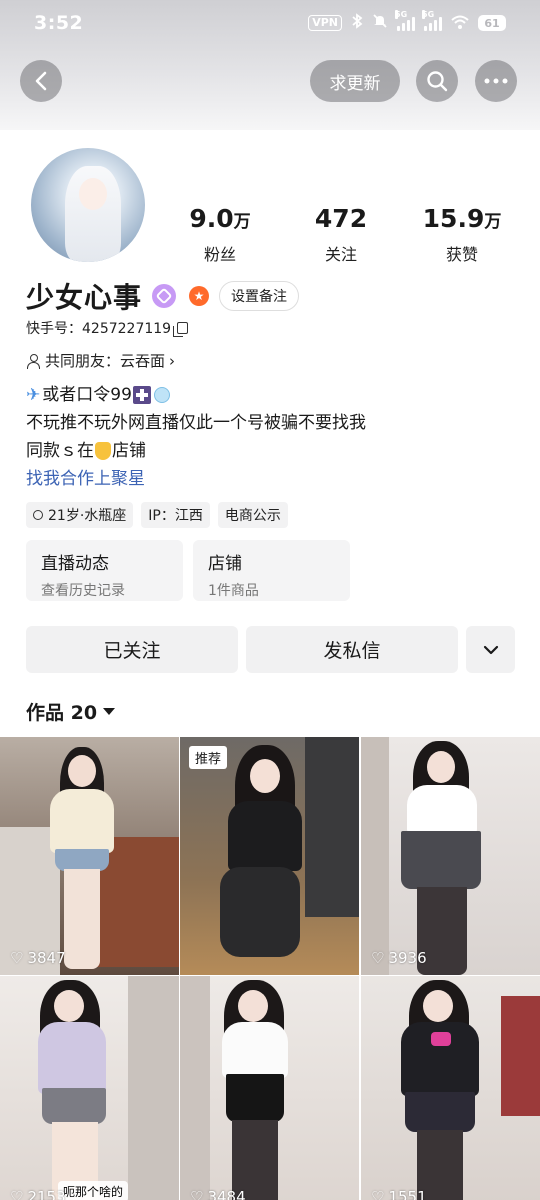  I want to click on wifi-icon, so click(460, 23).